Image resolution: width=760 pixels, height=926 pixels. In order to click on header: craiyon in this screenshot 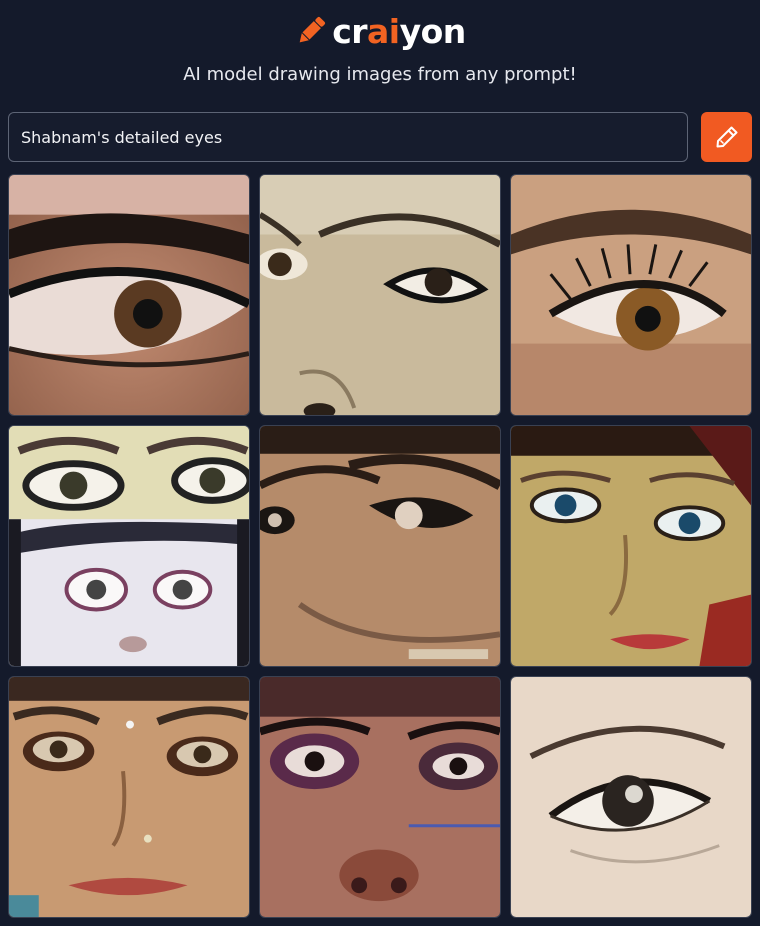, I will do `click(380, 31)`.